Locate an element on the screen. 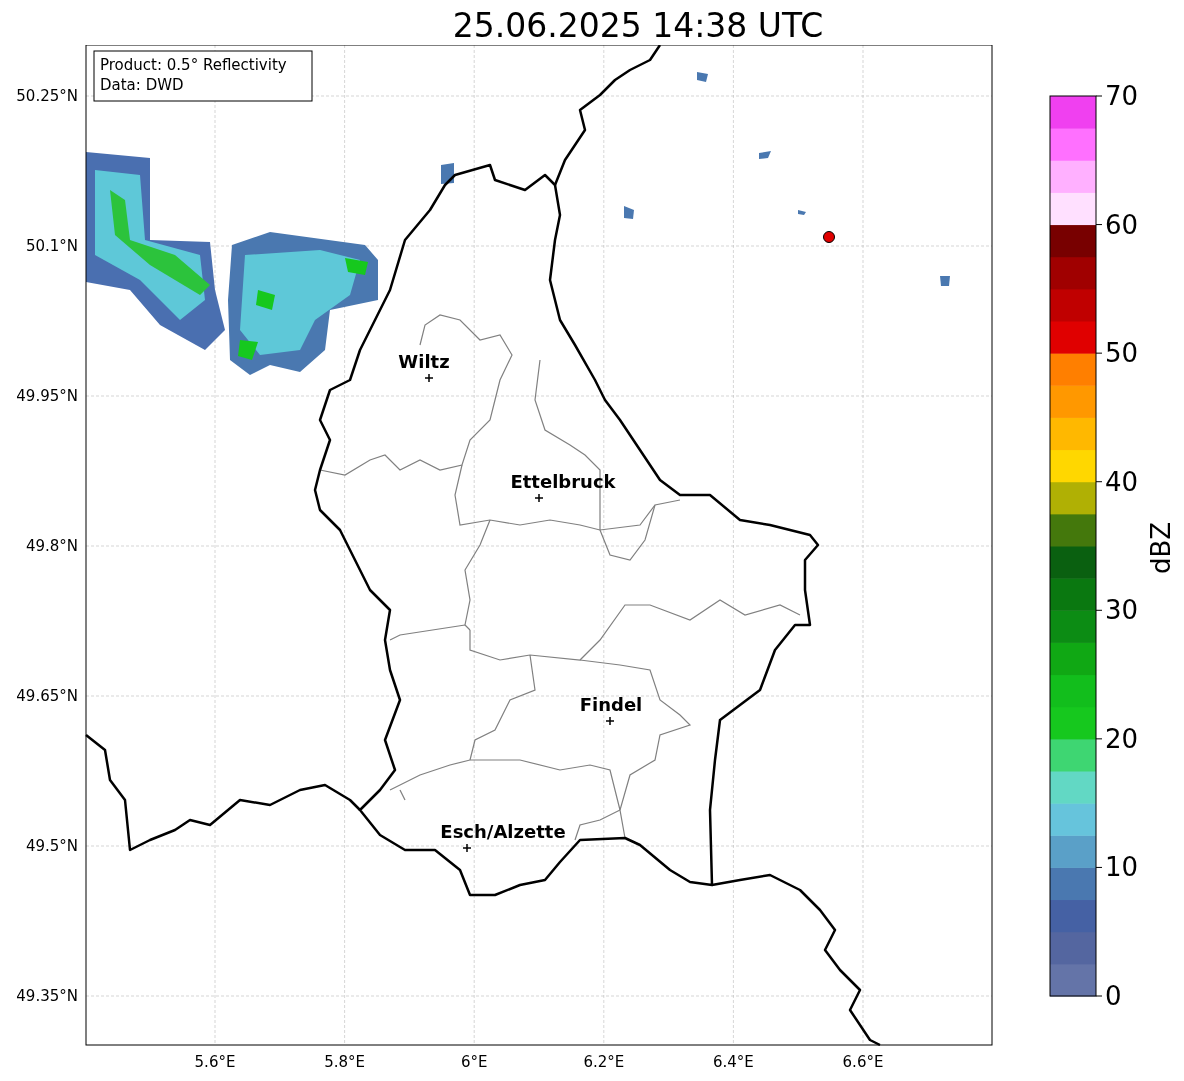  longitude-label: 5.8°E is located at coordinates (344, 1062).